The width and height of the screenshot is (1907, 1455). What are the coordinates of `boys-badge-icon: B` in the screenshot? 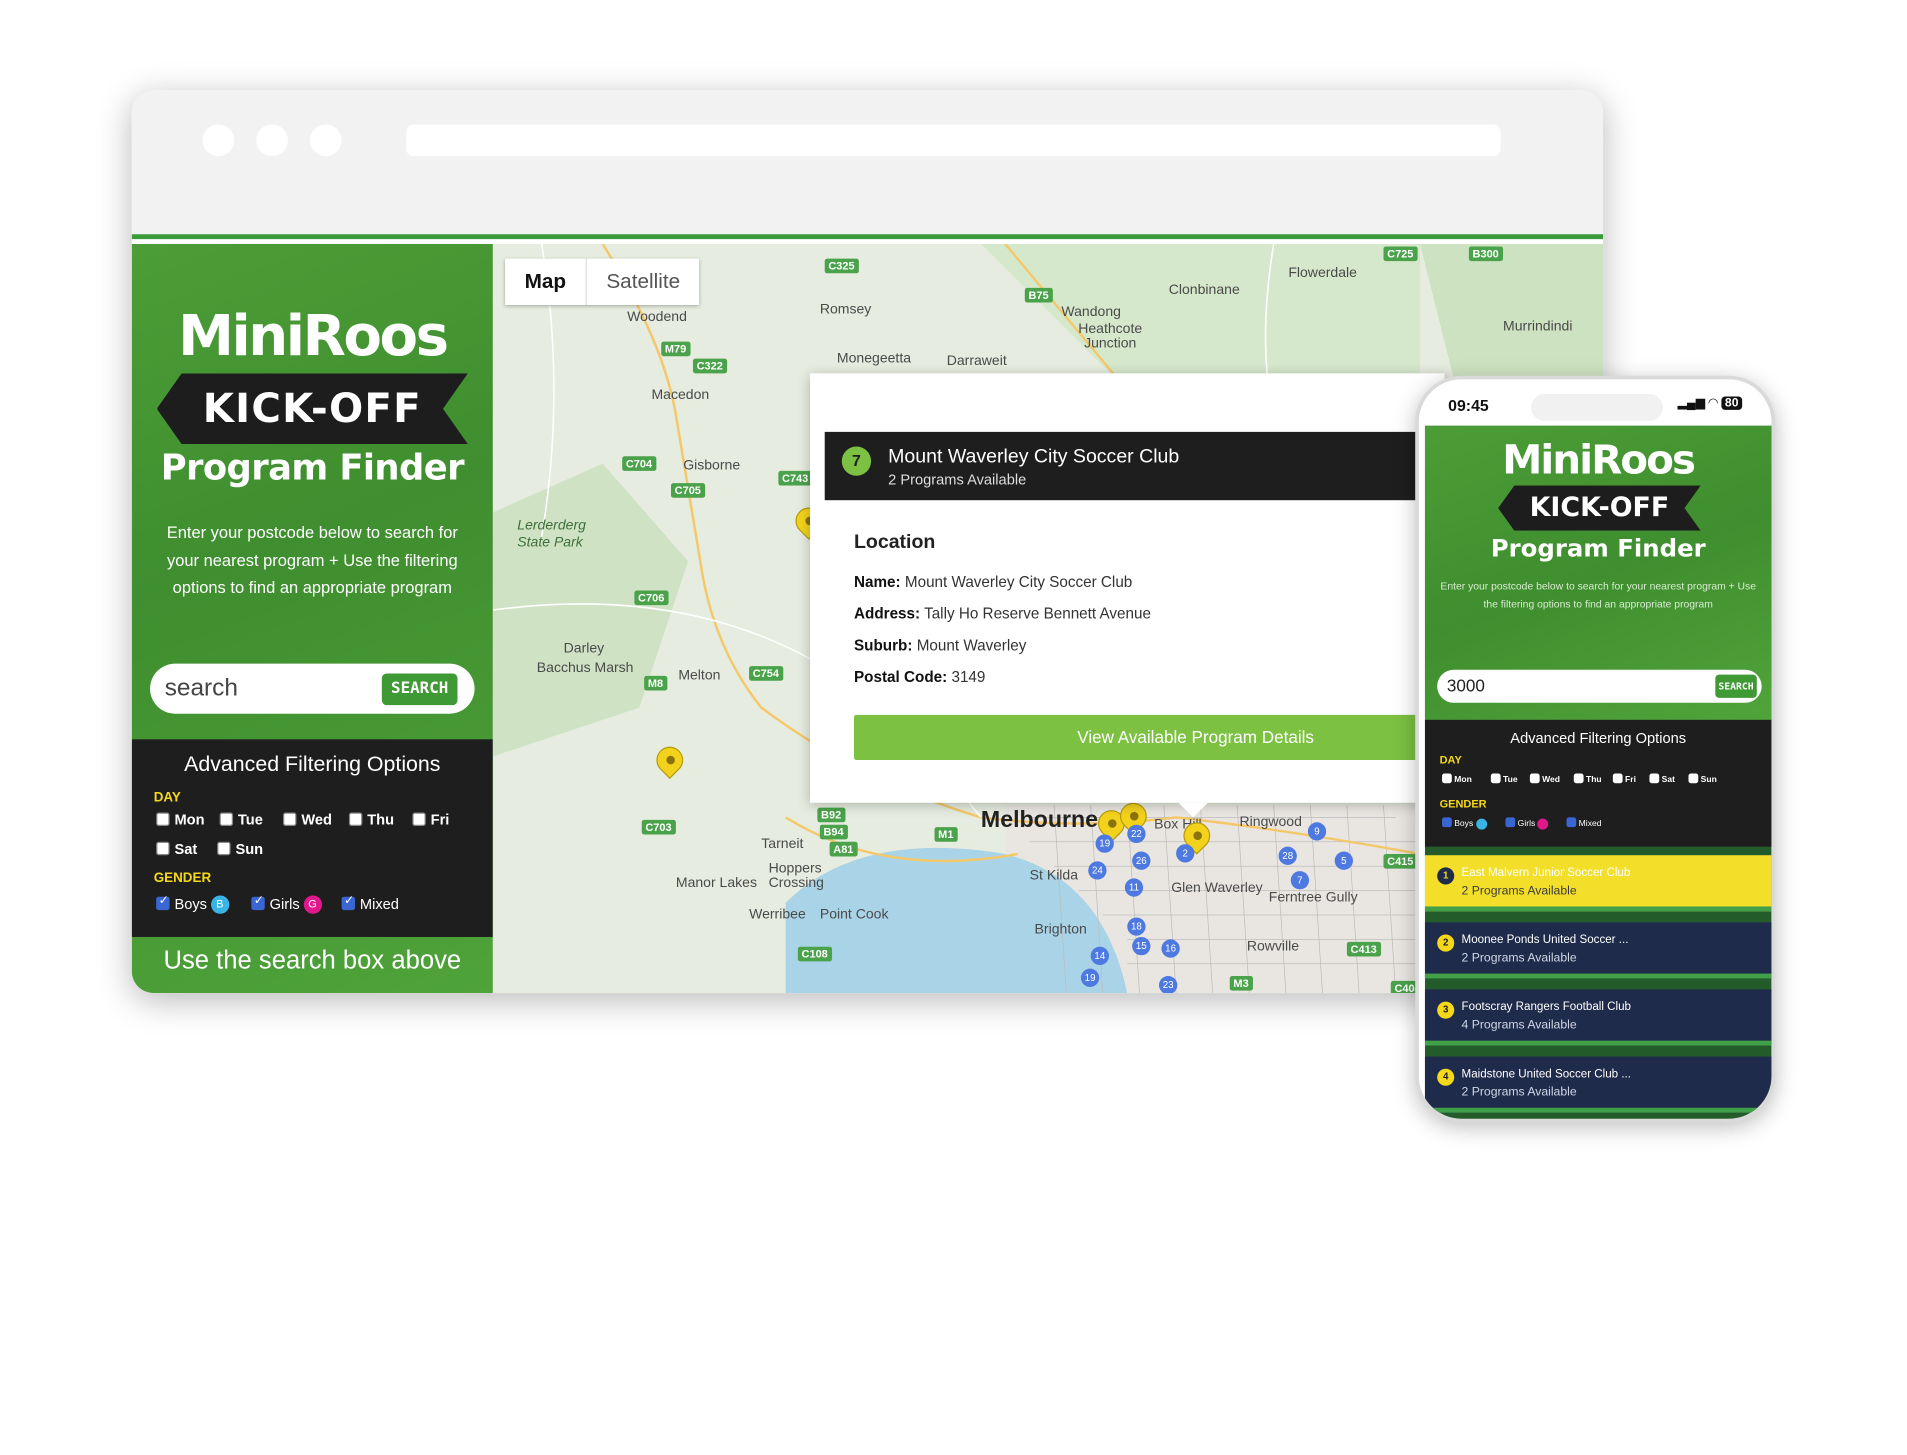 It's located at (219, 905).